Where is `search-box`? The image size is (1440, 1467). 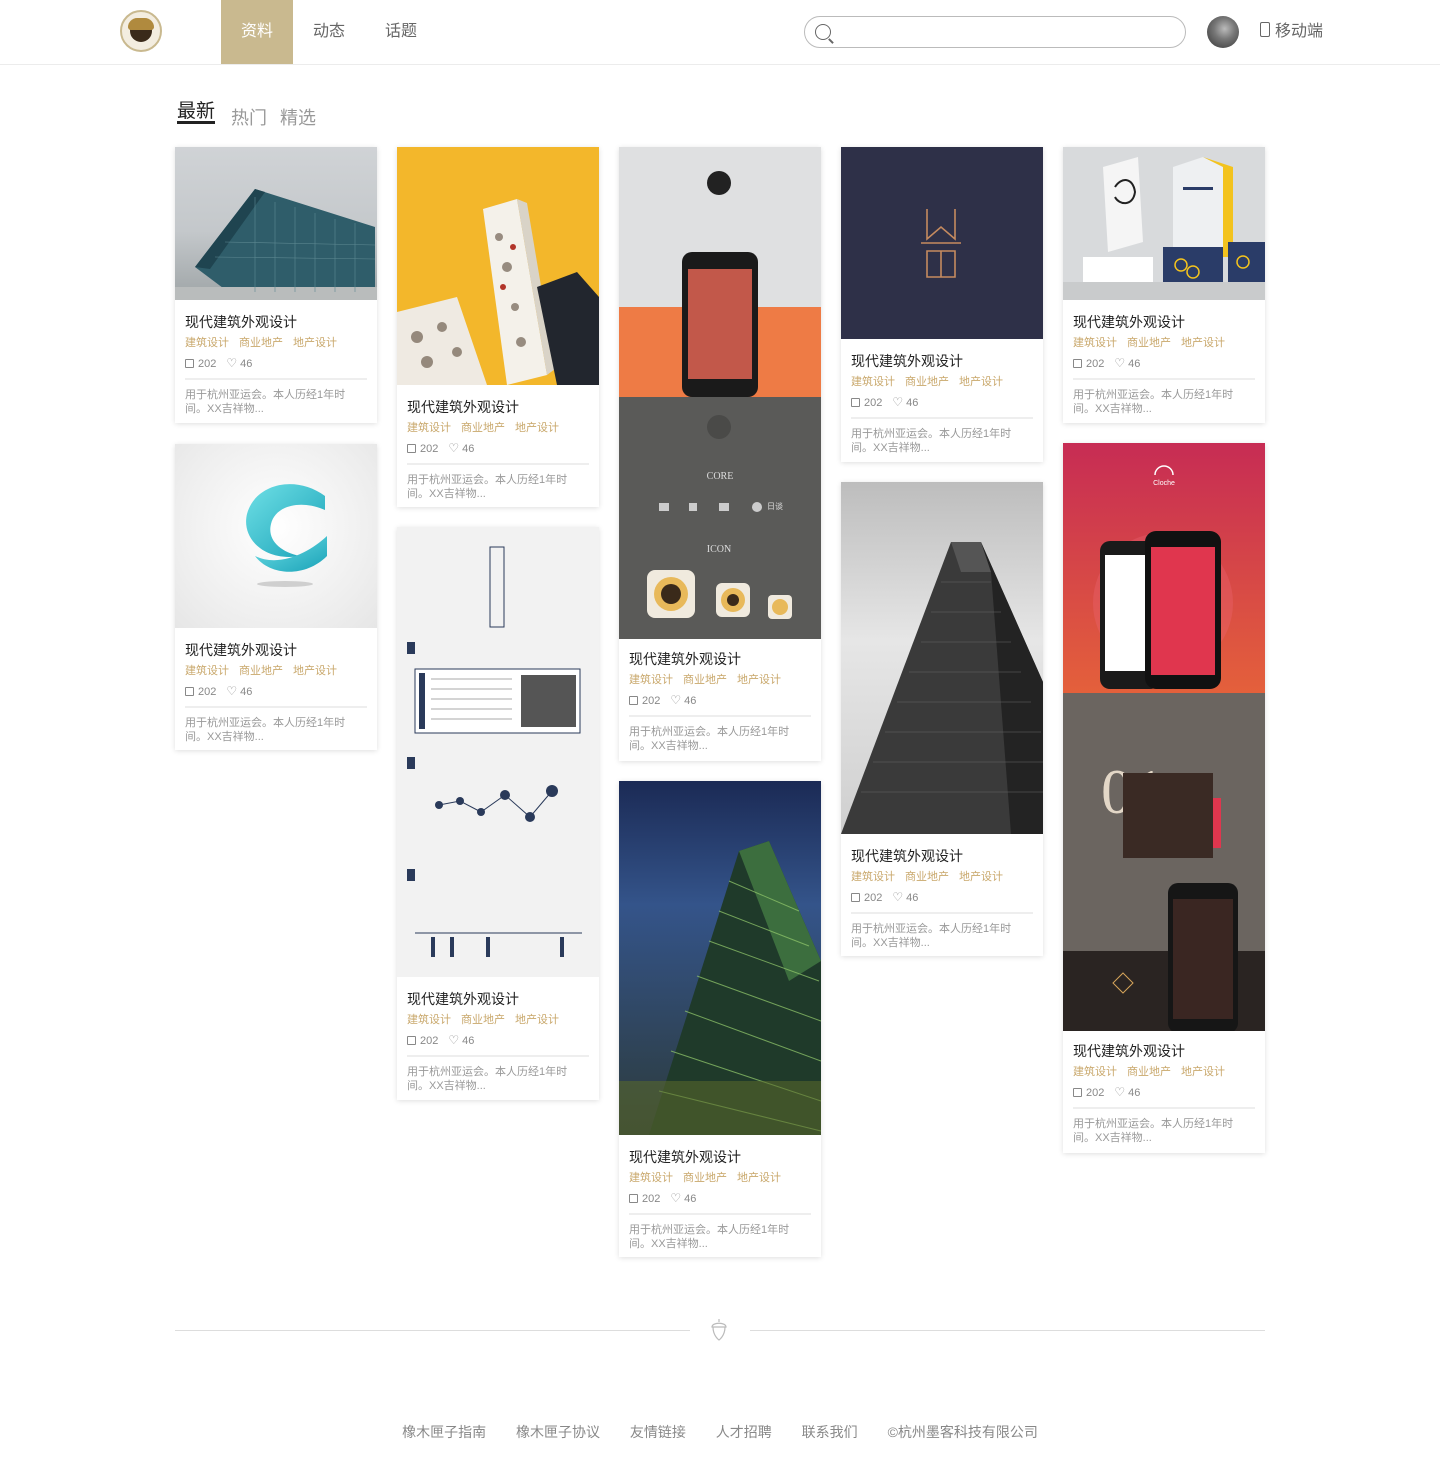
search-box is located at coordinates (995, 32).